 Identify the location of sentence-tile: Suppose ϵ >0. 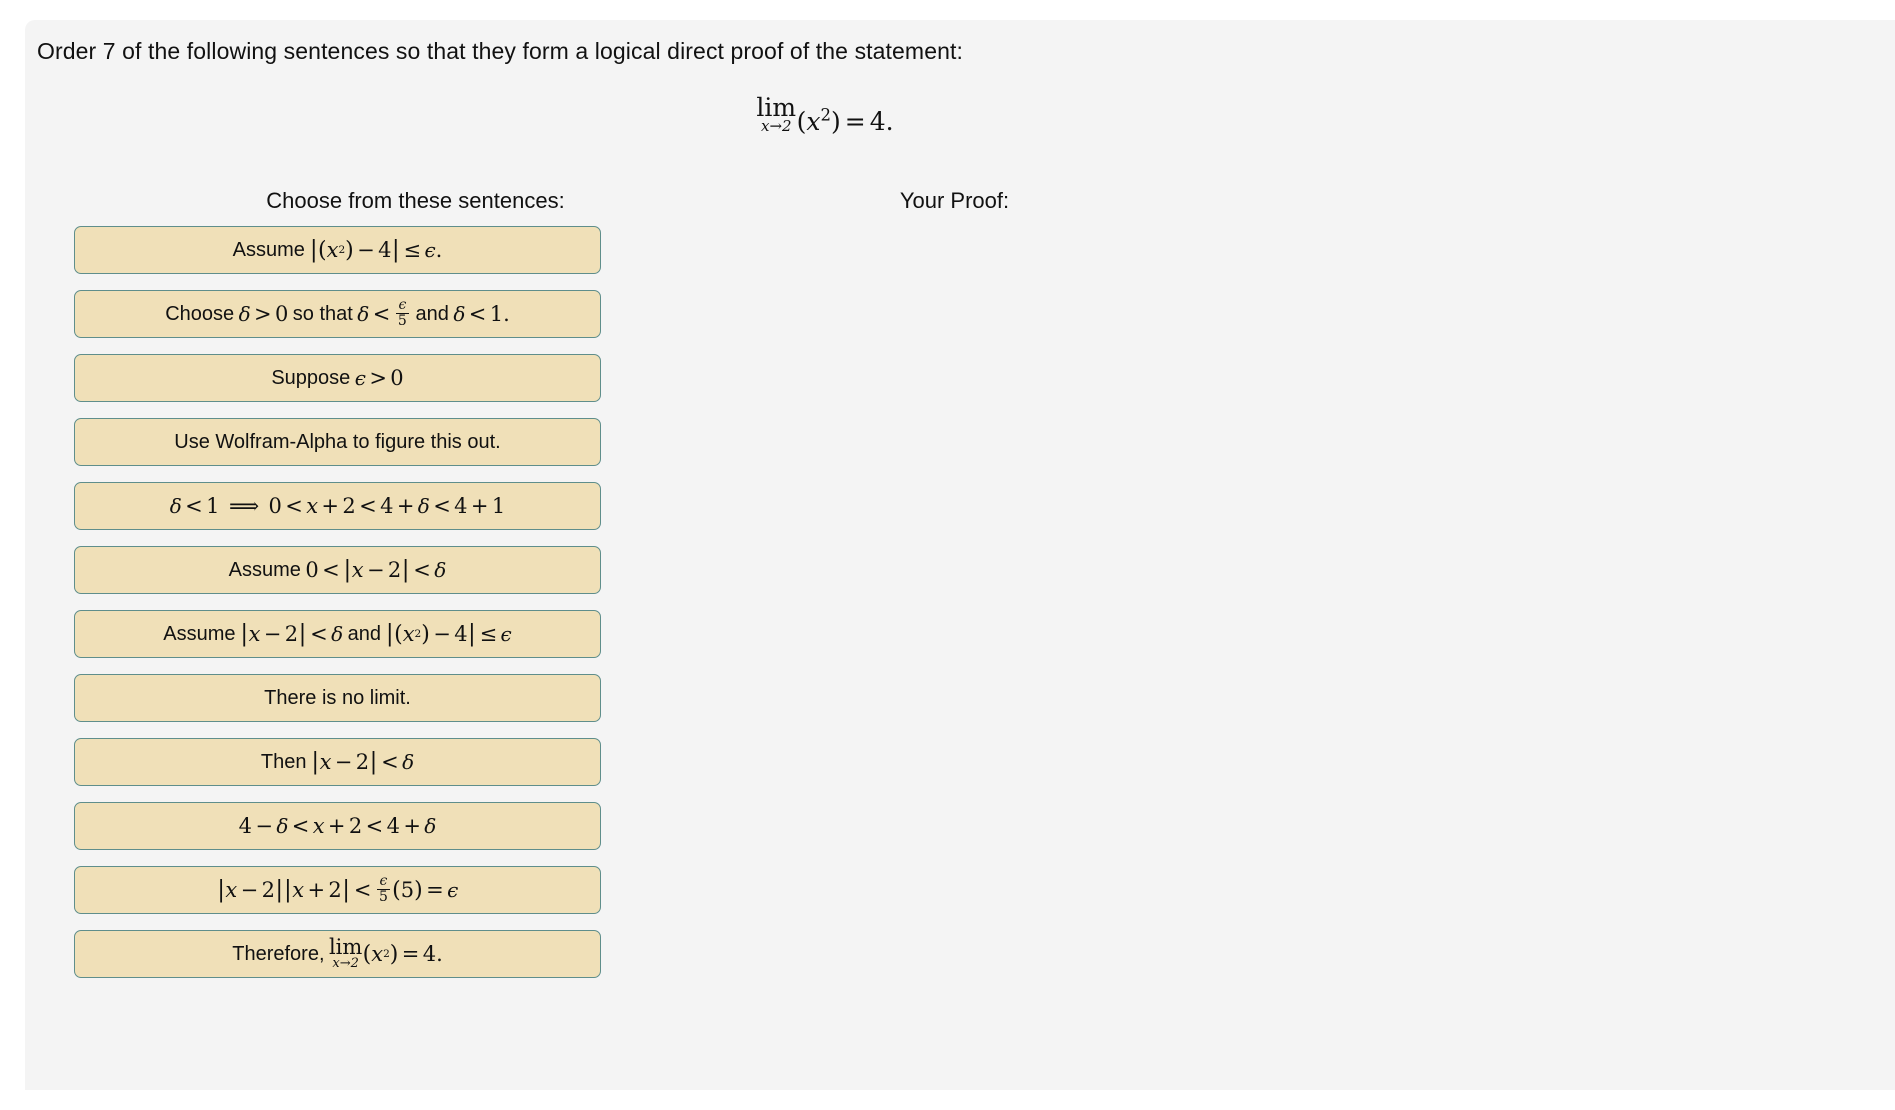
(337, 378).